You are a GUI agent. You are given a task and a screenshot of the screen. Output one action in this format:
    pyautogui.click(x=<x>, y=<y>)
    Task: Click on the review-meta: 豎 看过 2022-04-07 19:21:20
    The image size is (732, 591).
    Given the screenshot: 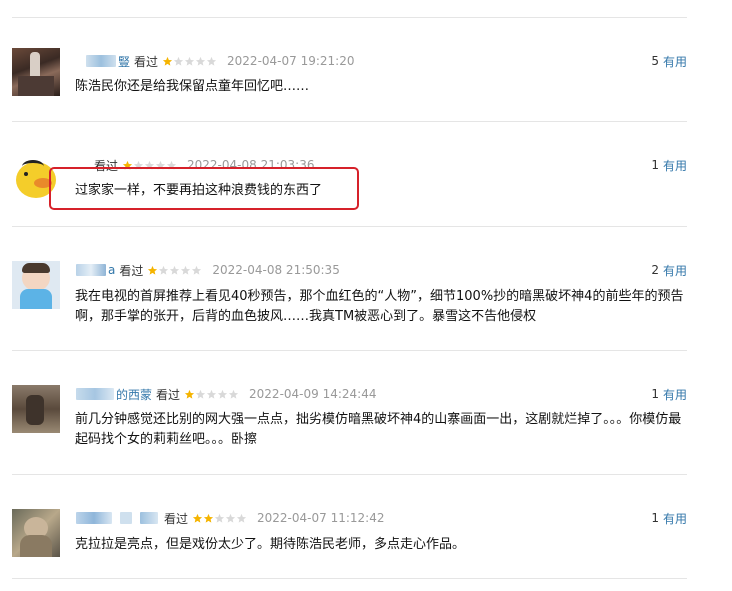 What is the action you would take?
    pyautogui.click(x=215, y=61)
    